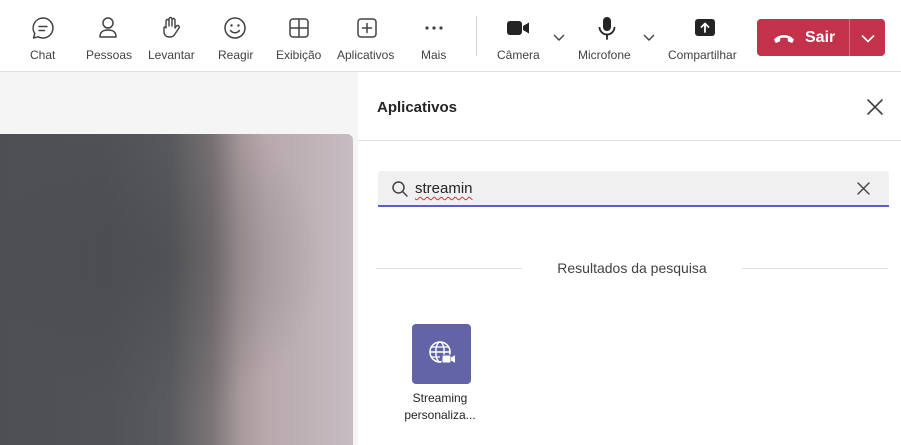 This screenshot has width=901, height=445. I want to click on search-icon, so click(400, 189).